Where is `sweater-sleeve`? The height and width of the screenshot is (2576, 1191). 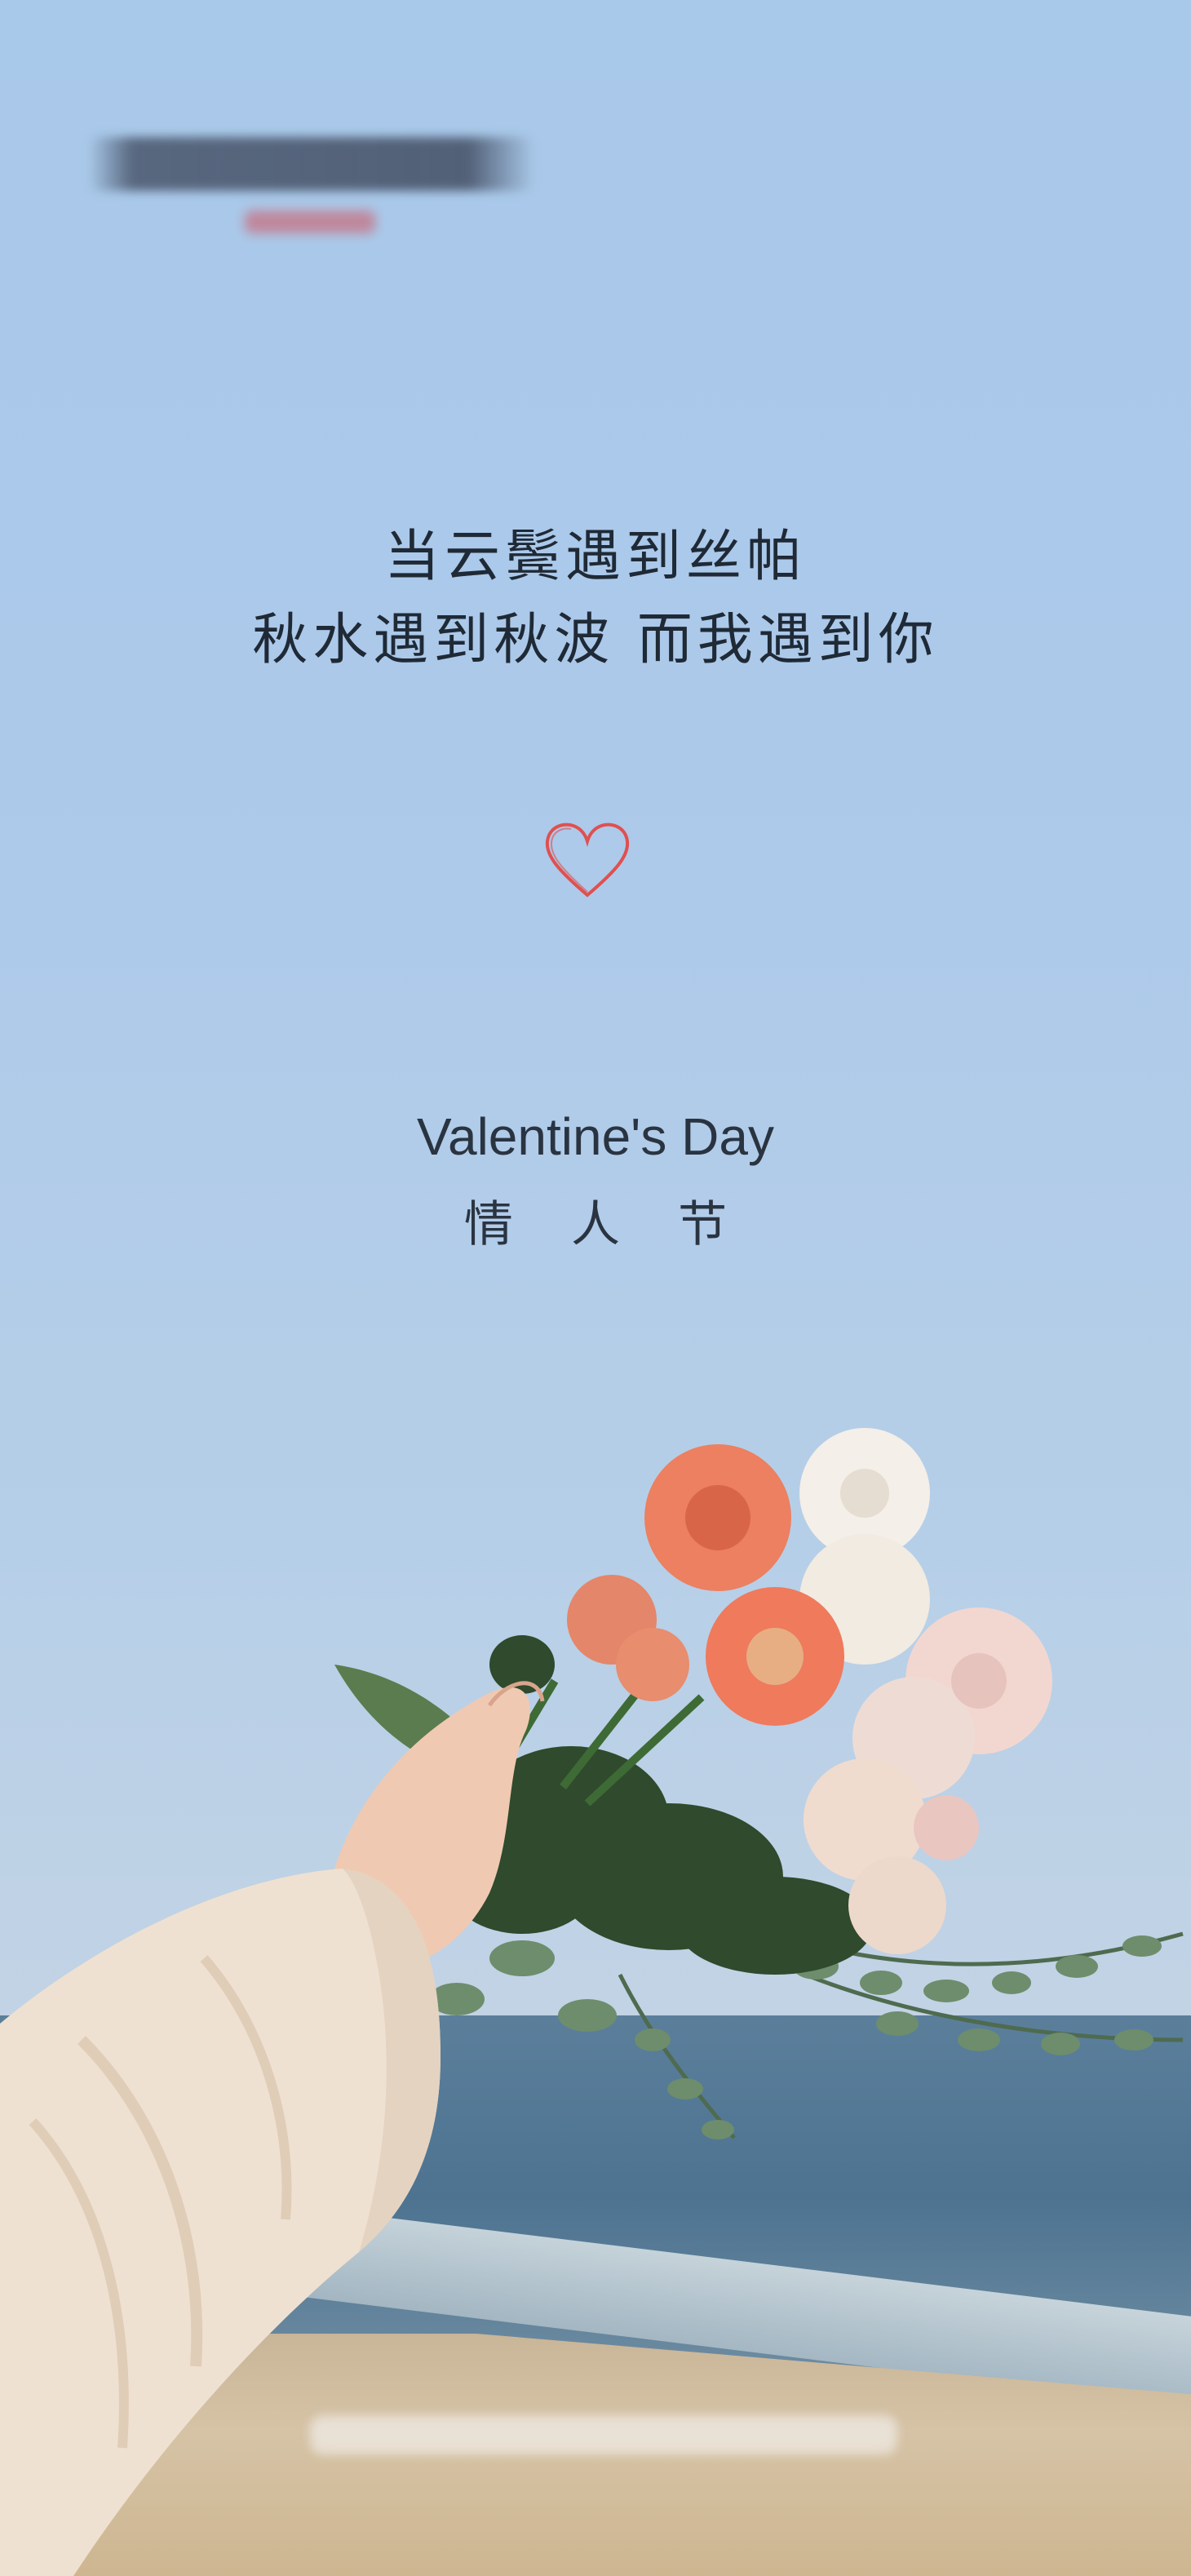 sweater-sleeve is located at coordinates (220, 2222).